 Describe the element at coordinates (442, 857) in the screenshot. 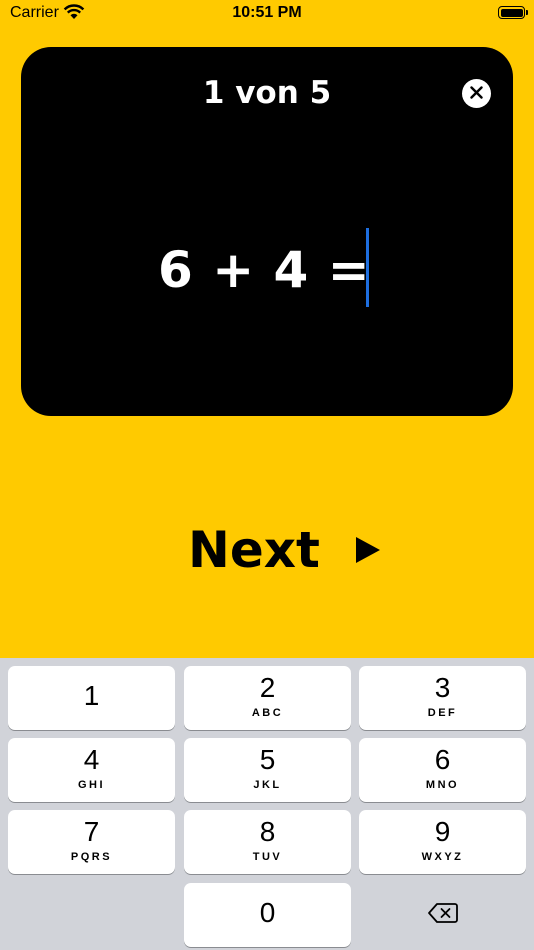

I see `key-letters: WXYZ` at that location.